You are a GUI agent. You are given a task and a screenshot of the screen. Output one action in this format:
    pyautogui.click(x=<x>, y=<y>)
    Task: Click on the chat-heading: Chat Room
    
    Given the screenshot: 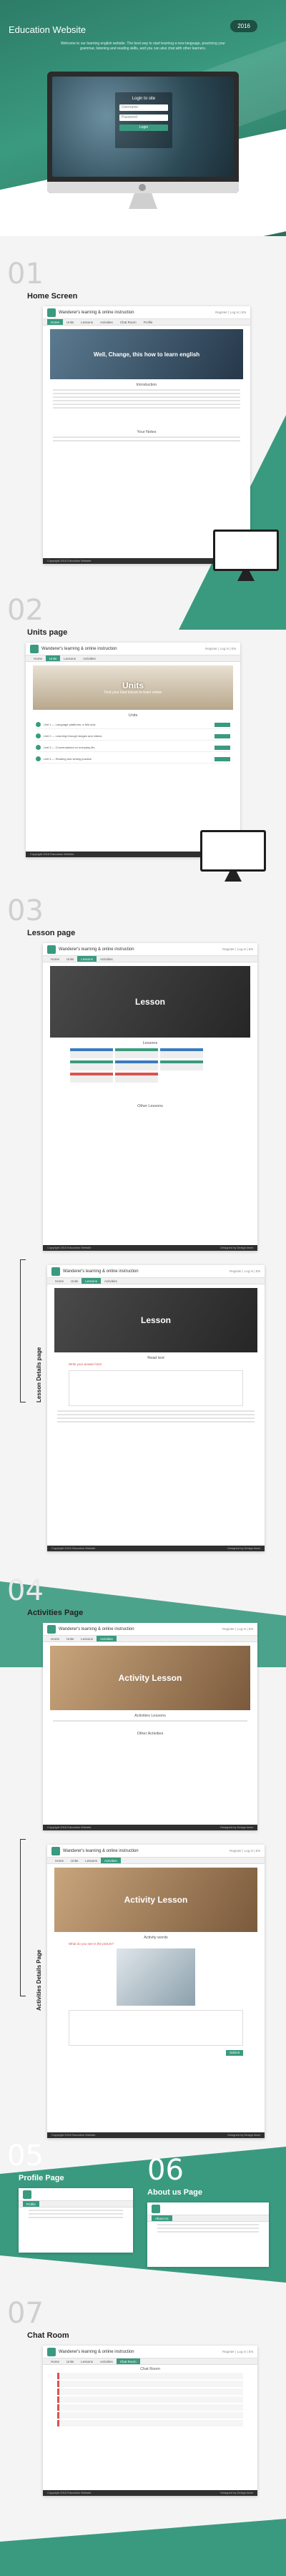 What is the action you would take?
    pyautogui.click(x=150, y=2369)
    